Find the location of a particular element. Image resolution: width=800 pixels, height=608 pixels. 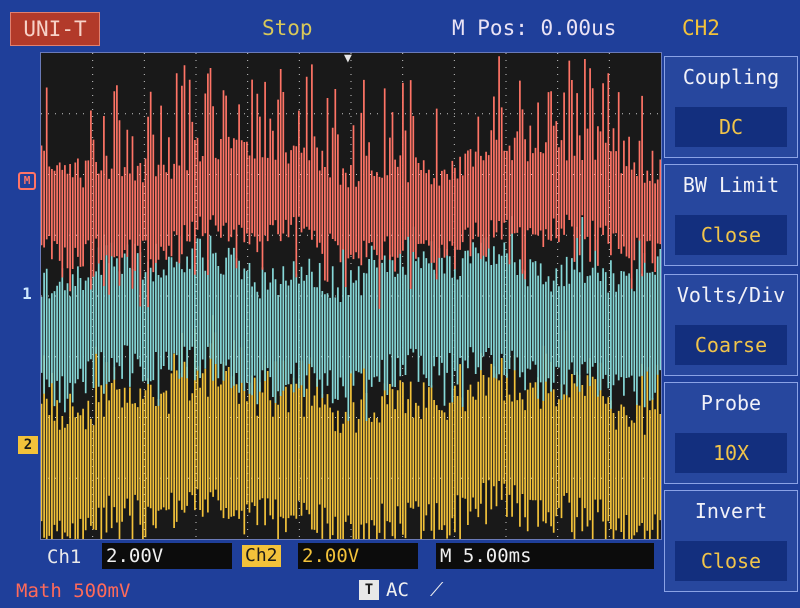

trigger-edge-icon: ⟋ is located at coordinates (437, 590).